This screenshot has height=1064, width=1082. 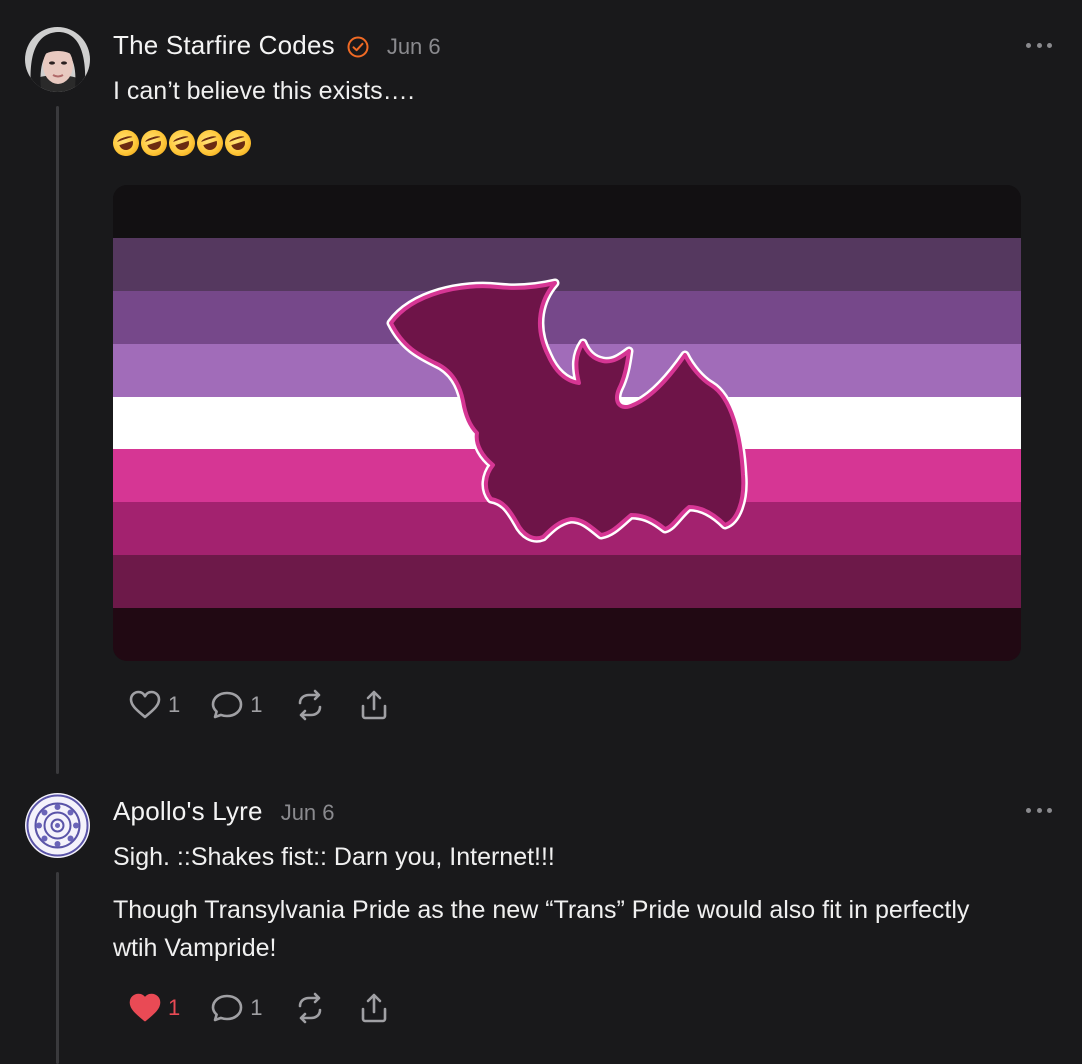 I want to click on emoji-row, so click(x=182, y=143).